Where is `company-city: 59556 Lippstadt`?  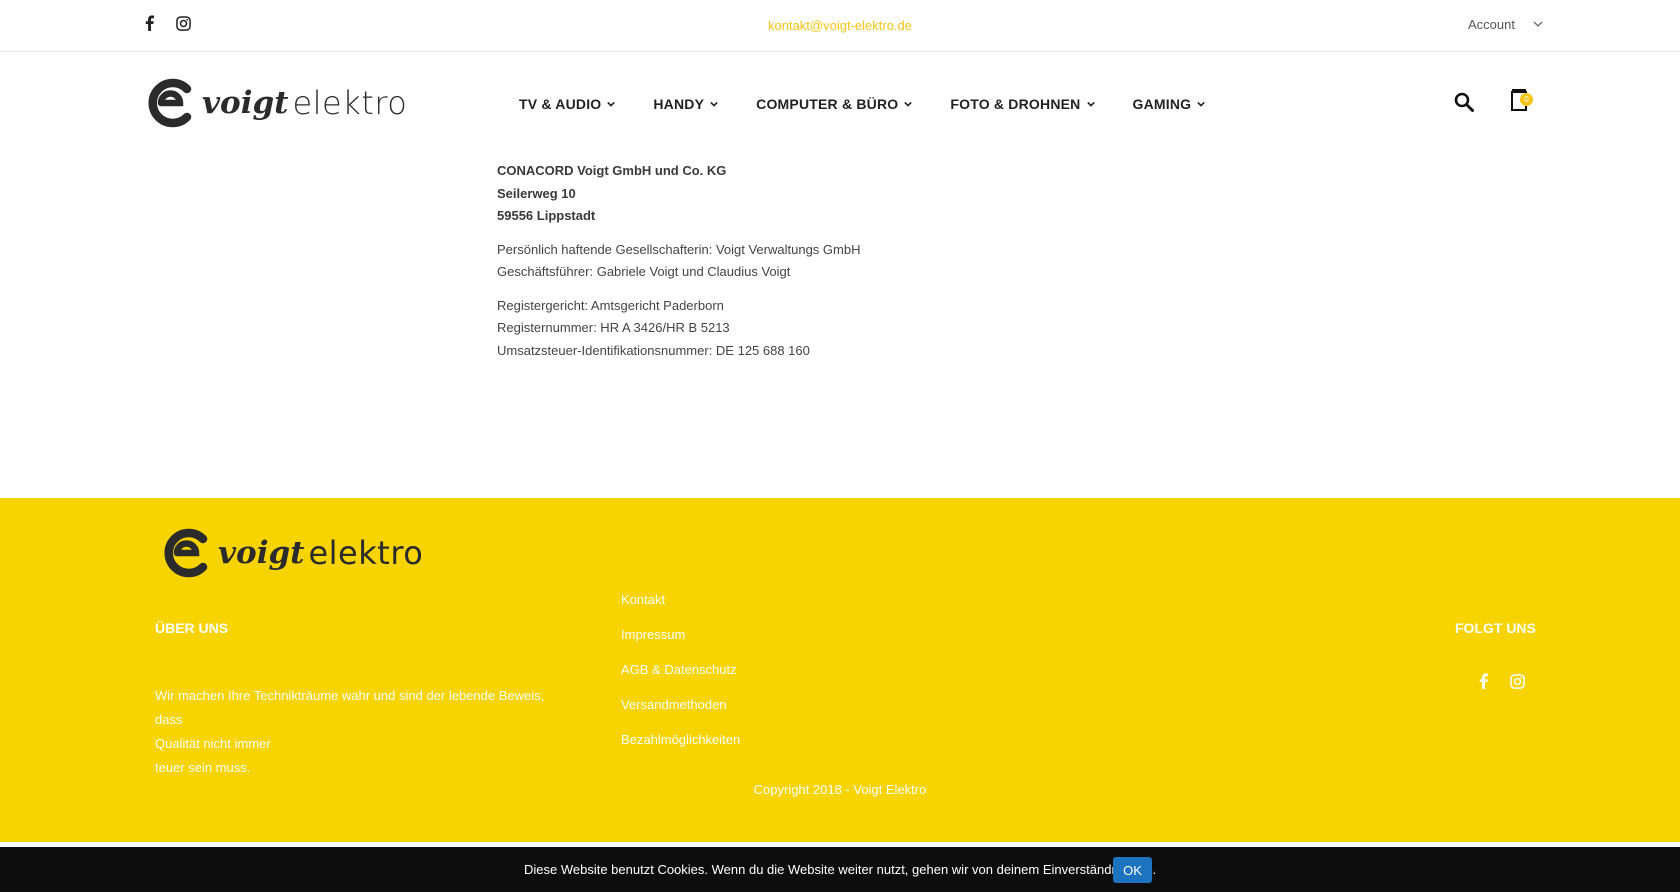
company-city: 59556 Lippstadt is located at coordinates (546, 215).